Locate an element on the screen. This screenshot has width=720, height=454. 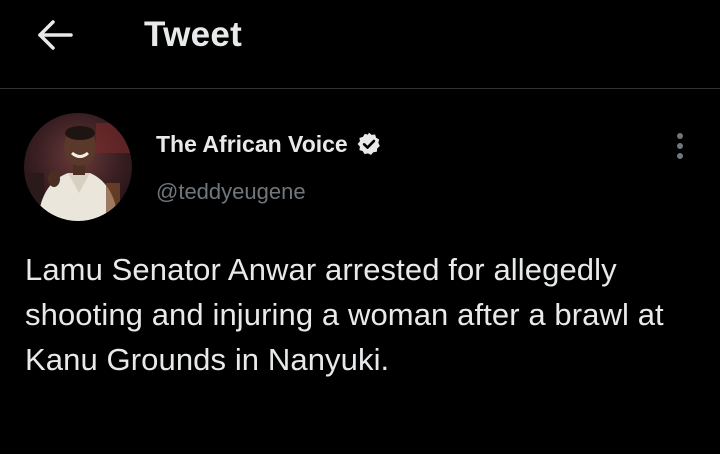
more-vertical-icon is located at coordinates (680, 146).